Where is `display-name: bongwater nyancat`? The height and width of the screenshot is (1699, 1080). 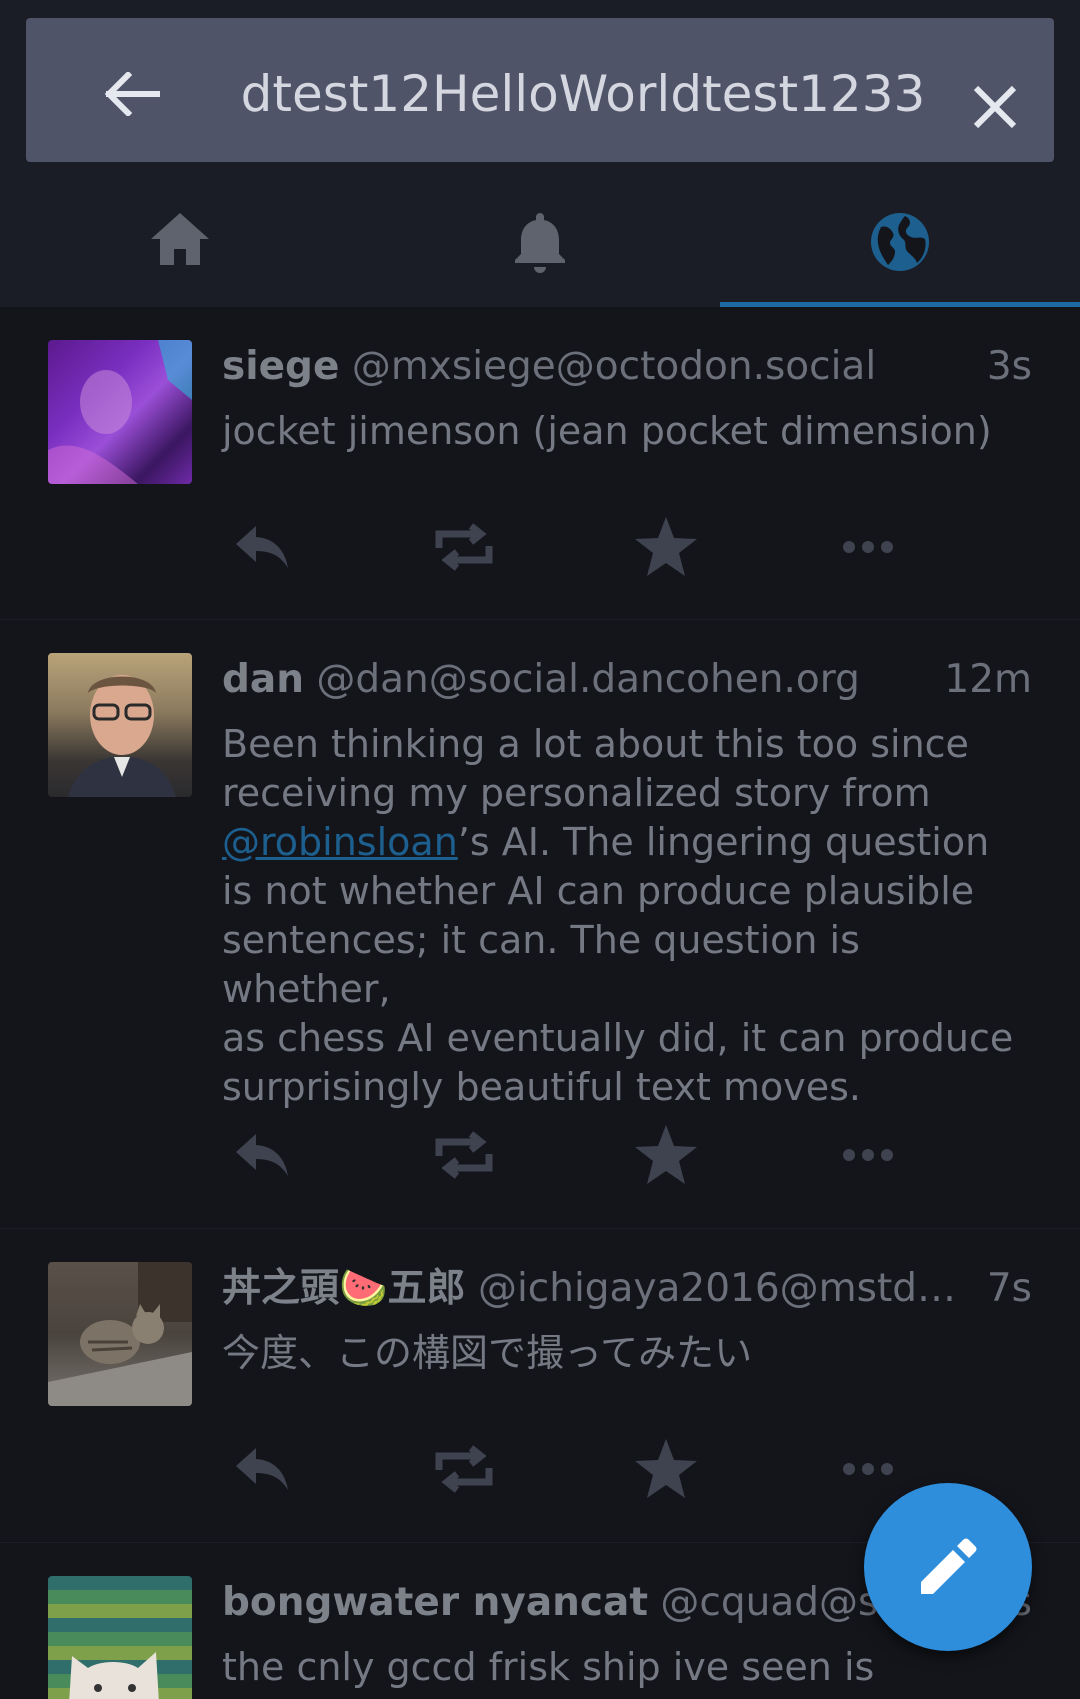
display-name: bongwater nyancat is located at coordinates (435, 1602).